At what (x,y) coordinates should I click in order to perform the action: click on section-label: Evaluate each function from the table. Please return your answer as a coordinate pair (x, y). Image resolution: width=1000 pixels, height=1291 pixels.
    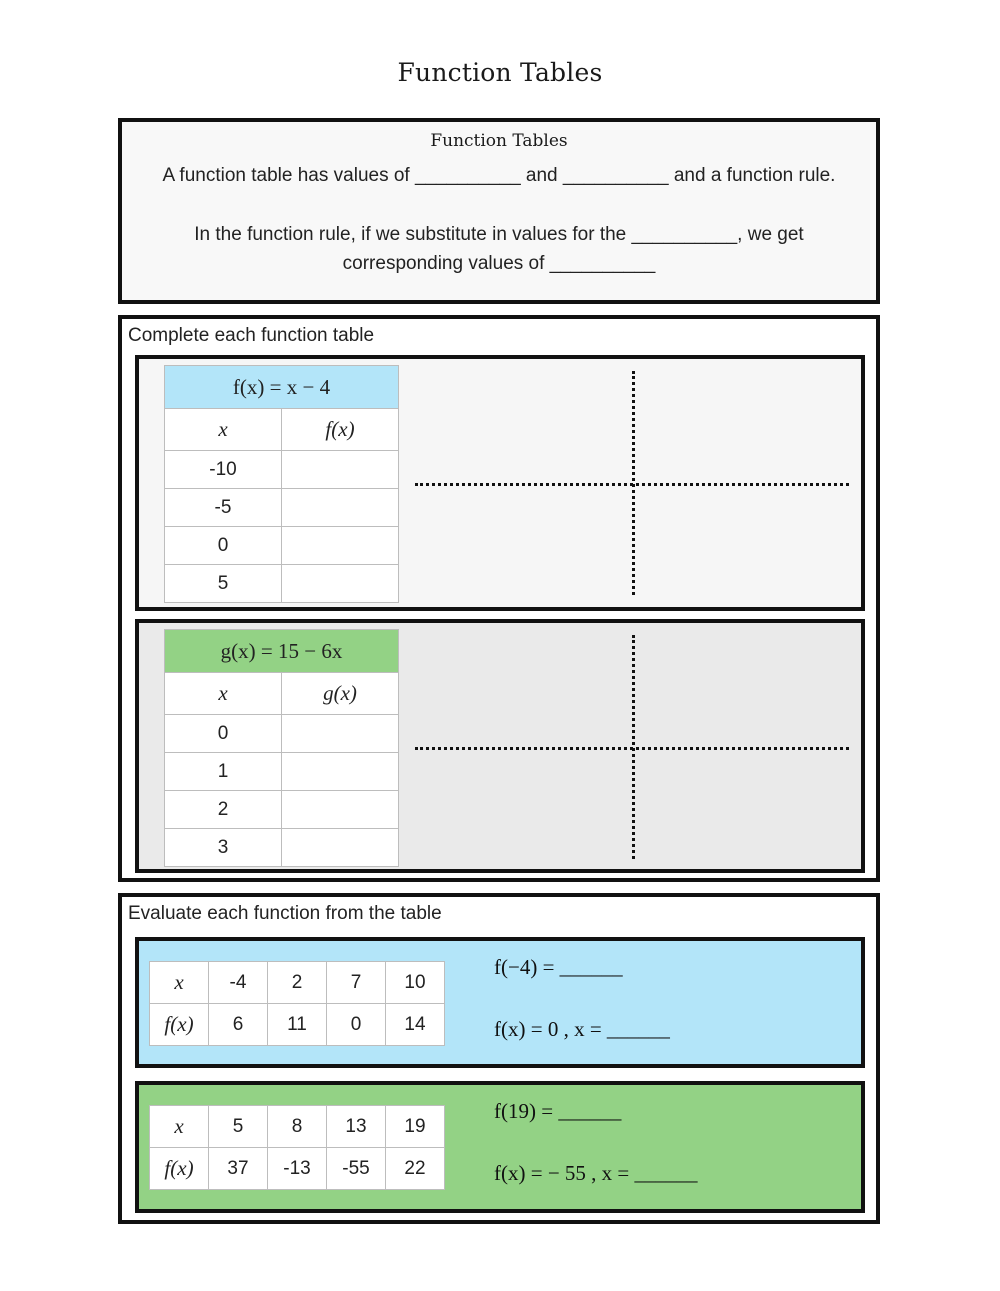
    Looking at the image, I should click on (285, 913).